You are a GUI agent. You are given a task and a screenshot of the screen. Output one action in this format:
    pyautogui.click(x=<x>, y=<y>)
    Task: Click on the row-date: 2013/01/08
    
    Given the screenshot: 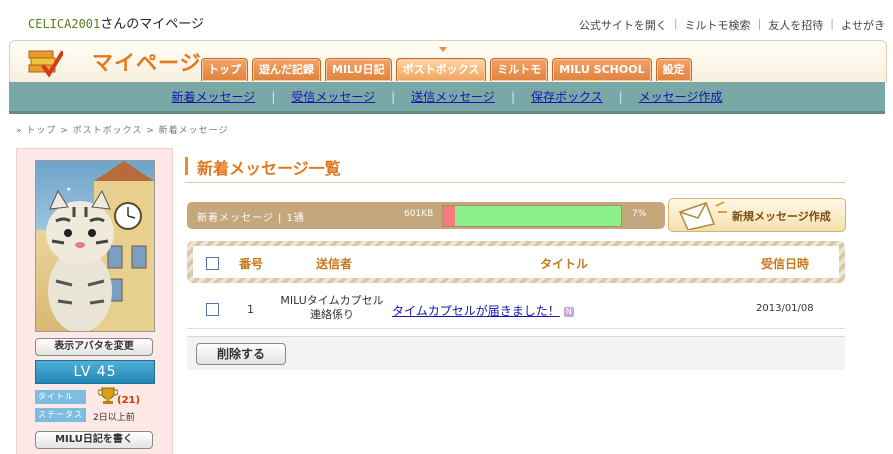 What is the action you would take?
    pyautogui.click(x=785, y=308)
    